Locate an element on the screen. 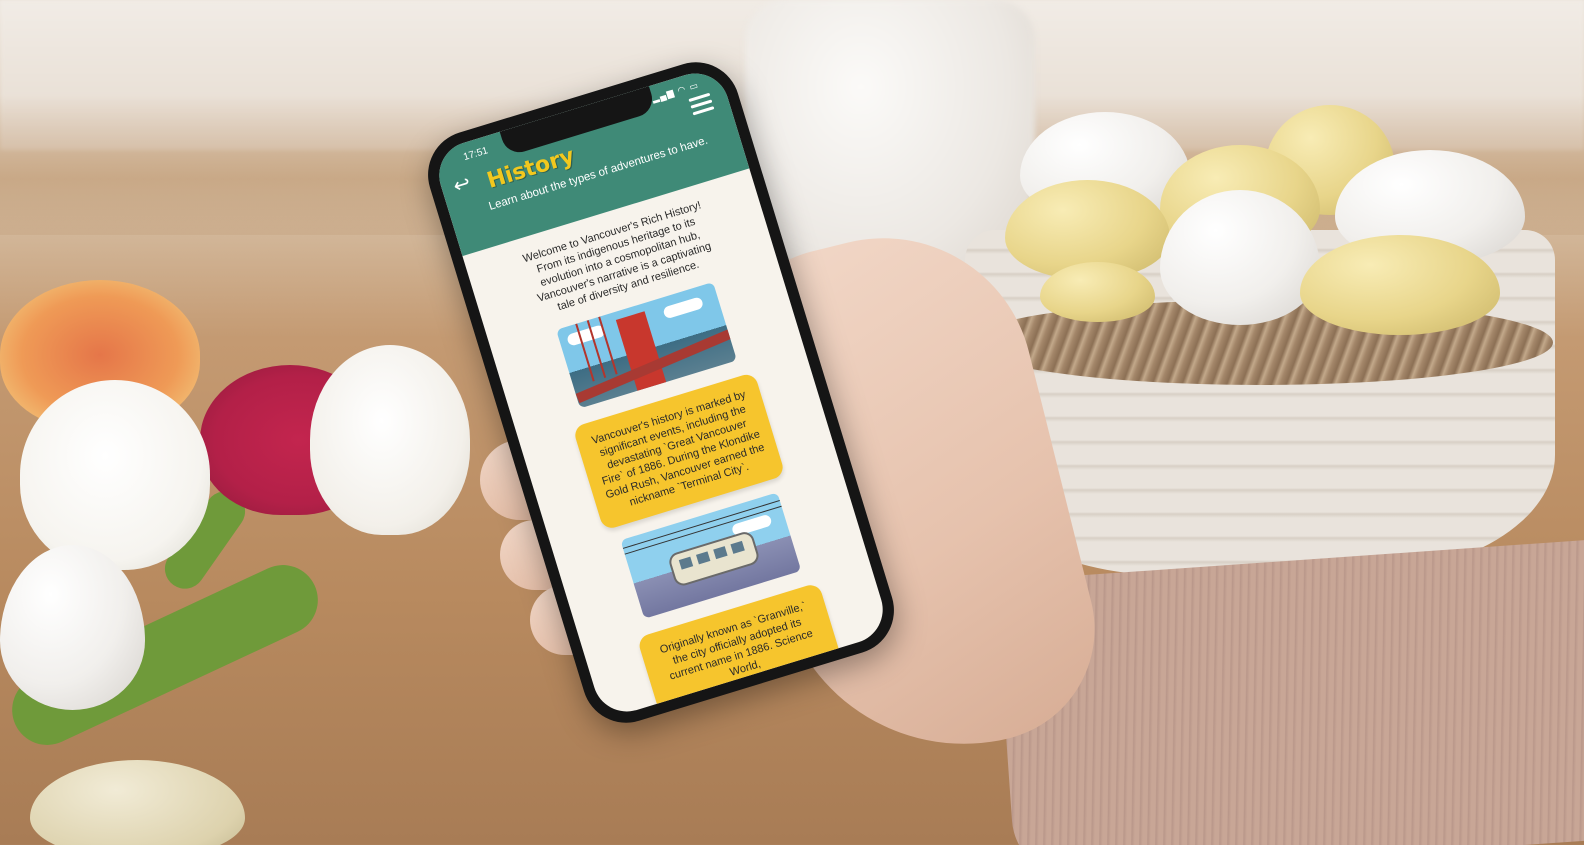 The image size is (1584, 845). battery-icon: ▭ is located at coordinates (694, 86).